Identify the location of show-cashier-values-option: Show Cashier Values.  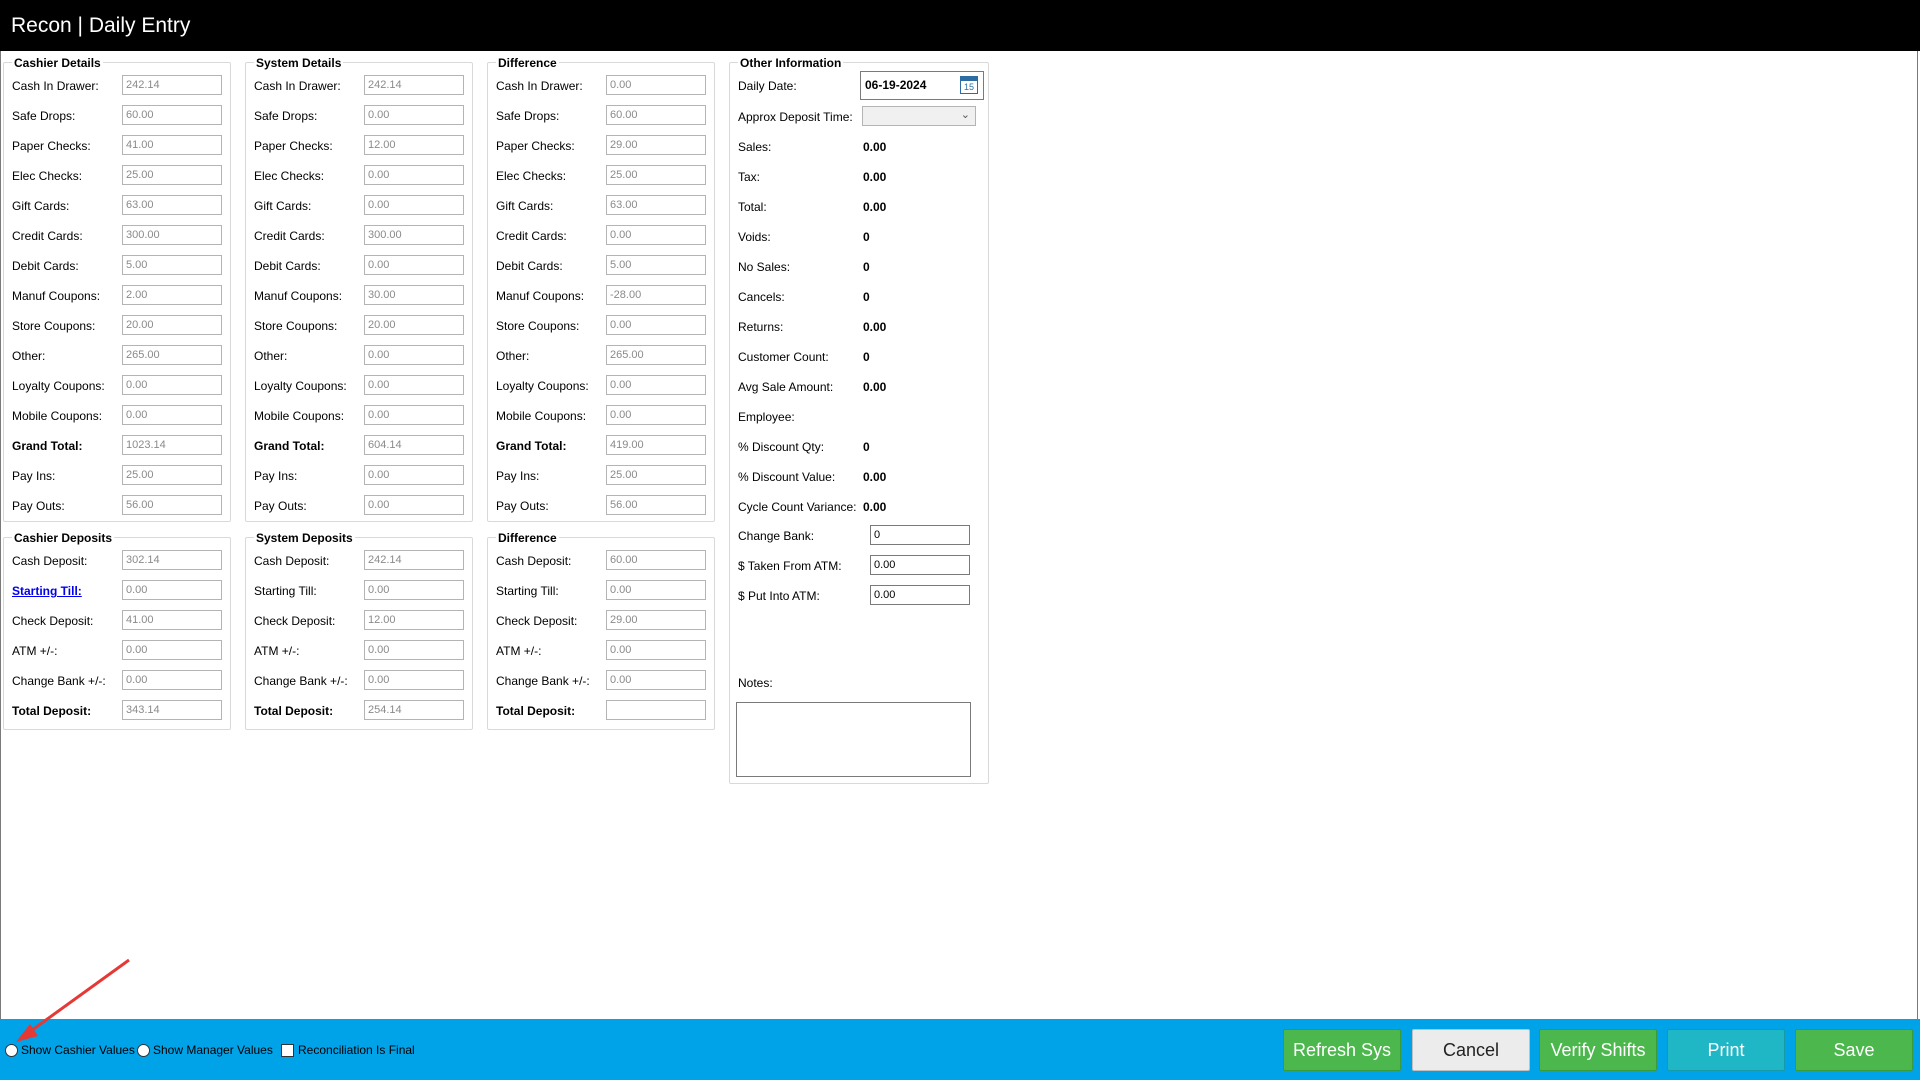
(70, 1050).